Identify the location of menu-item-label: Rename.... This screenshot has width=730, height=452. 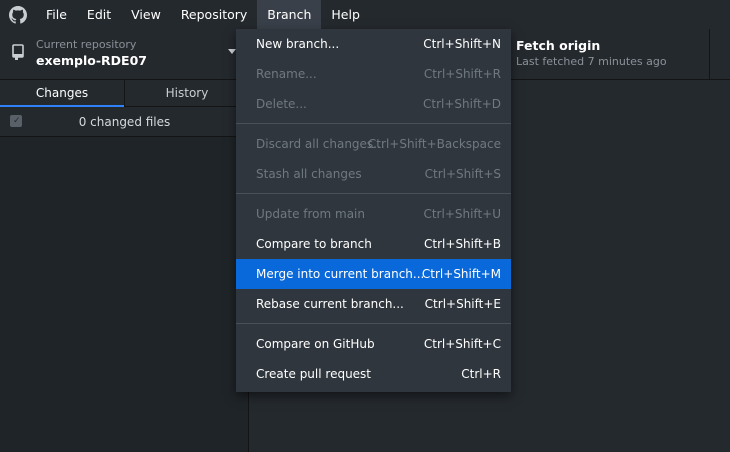
(286, 74).